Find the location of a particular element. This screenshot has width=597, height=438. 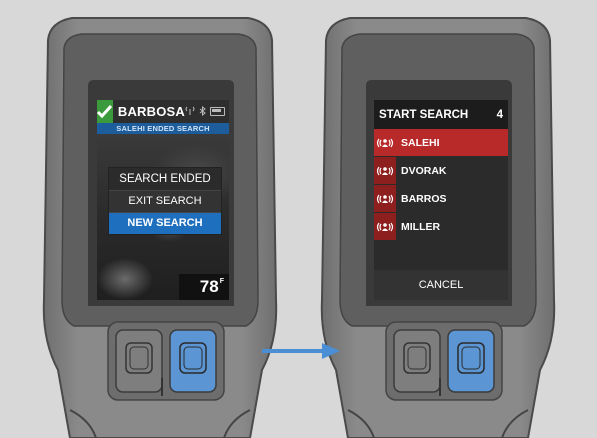

temperature-value: 78 is located at coordinates (209, 286).